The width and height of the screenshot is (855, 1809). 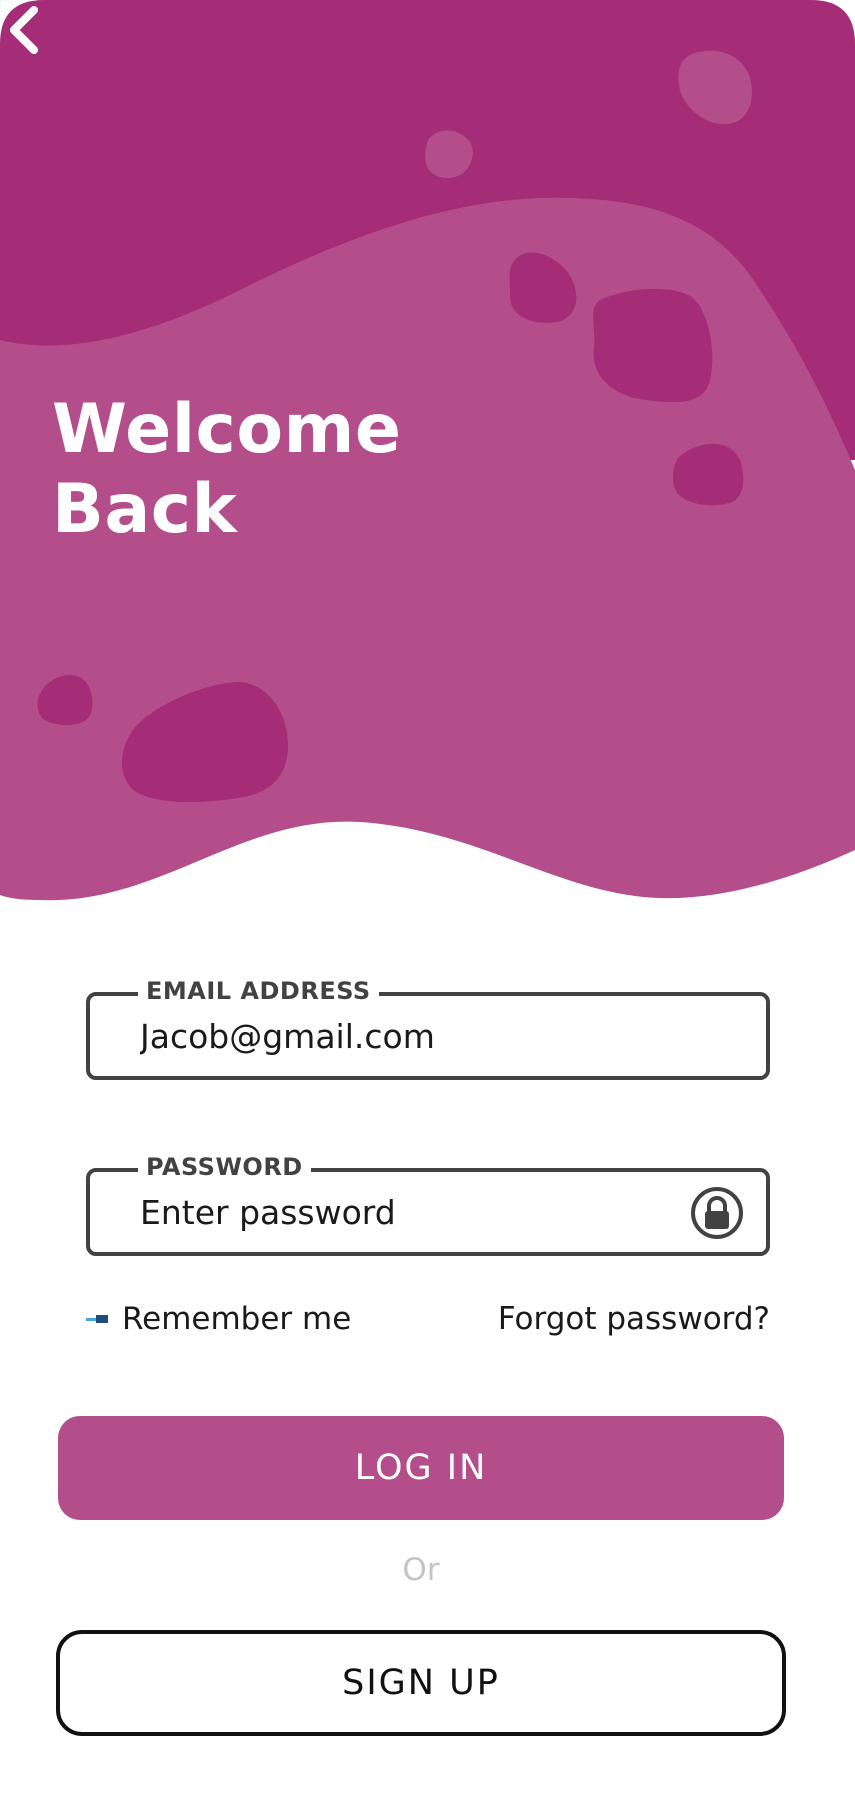 What do you see at coordinates (224, 1167) in the screenshot?
I see `password-label: PASSWORD` at bounding box center [224, 1167].